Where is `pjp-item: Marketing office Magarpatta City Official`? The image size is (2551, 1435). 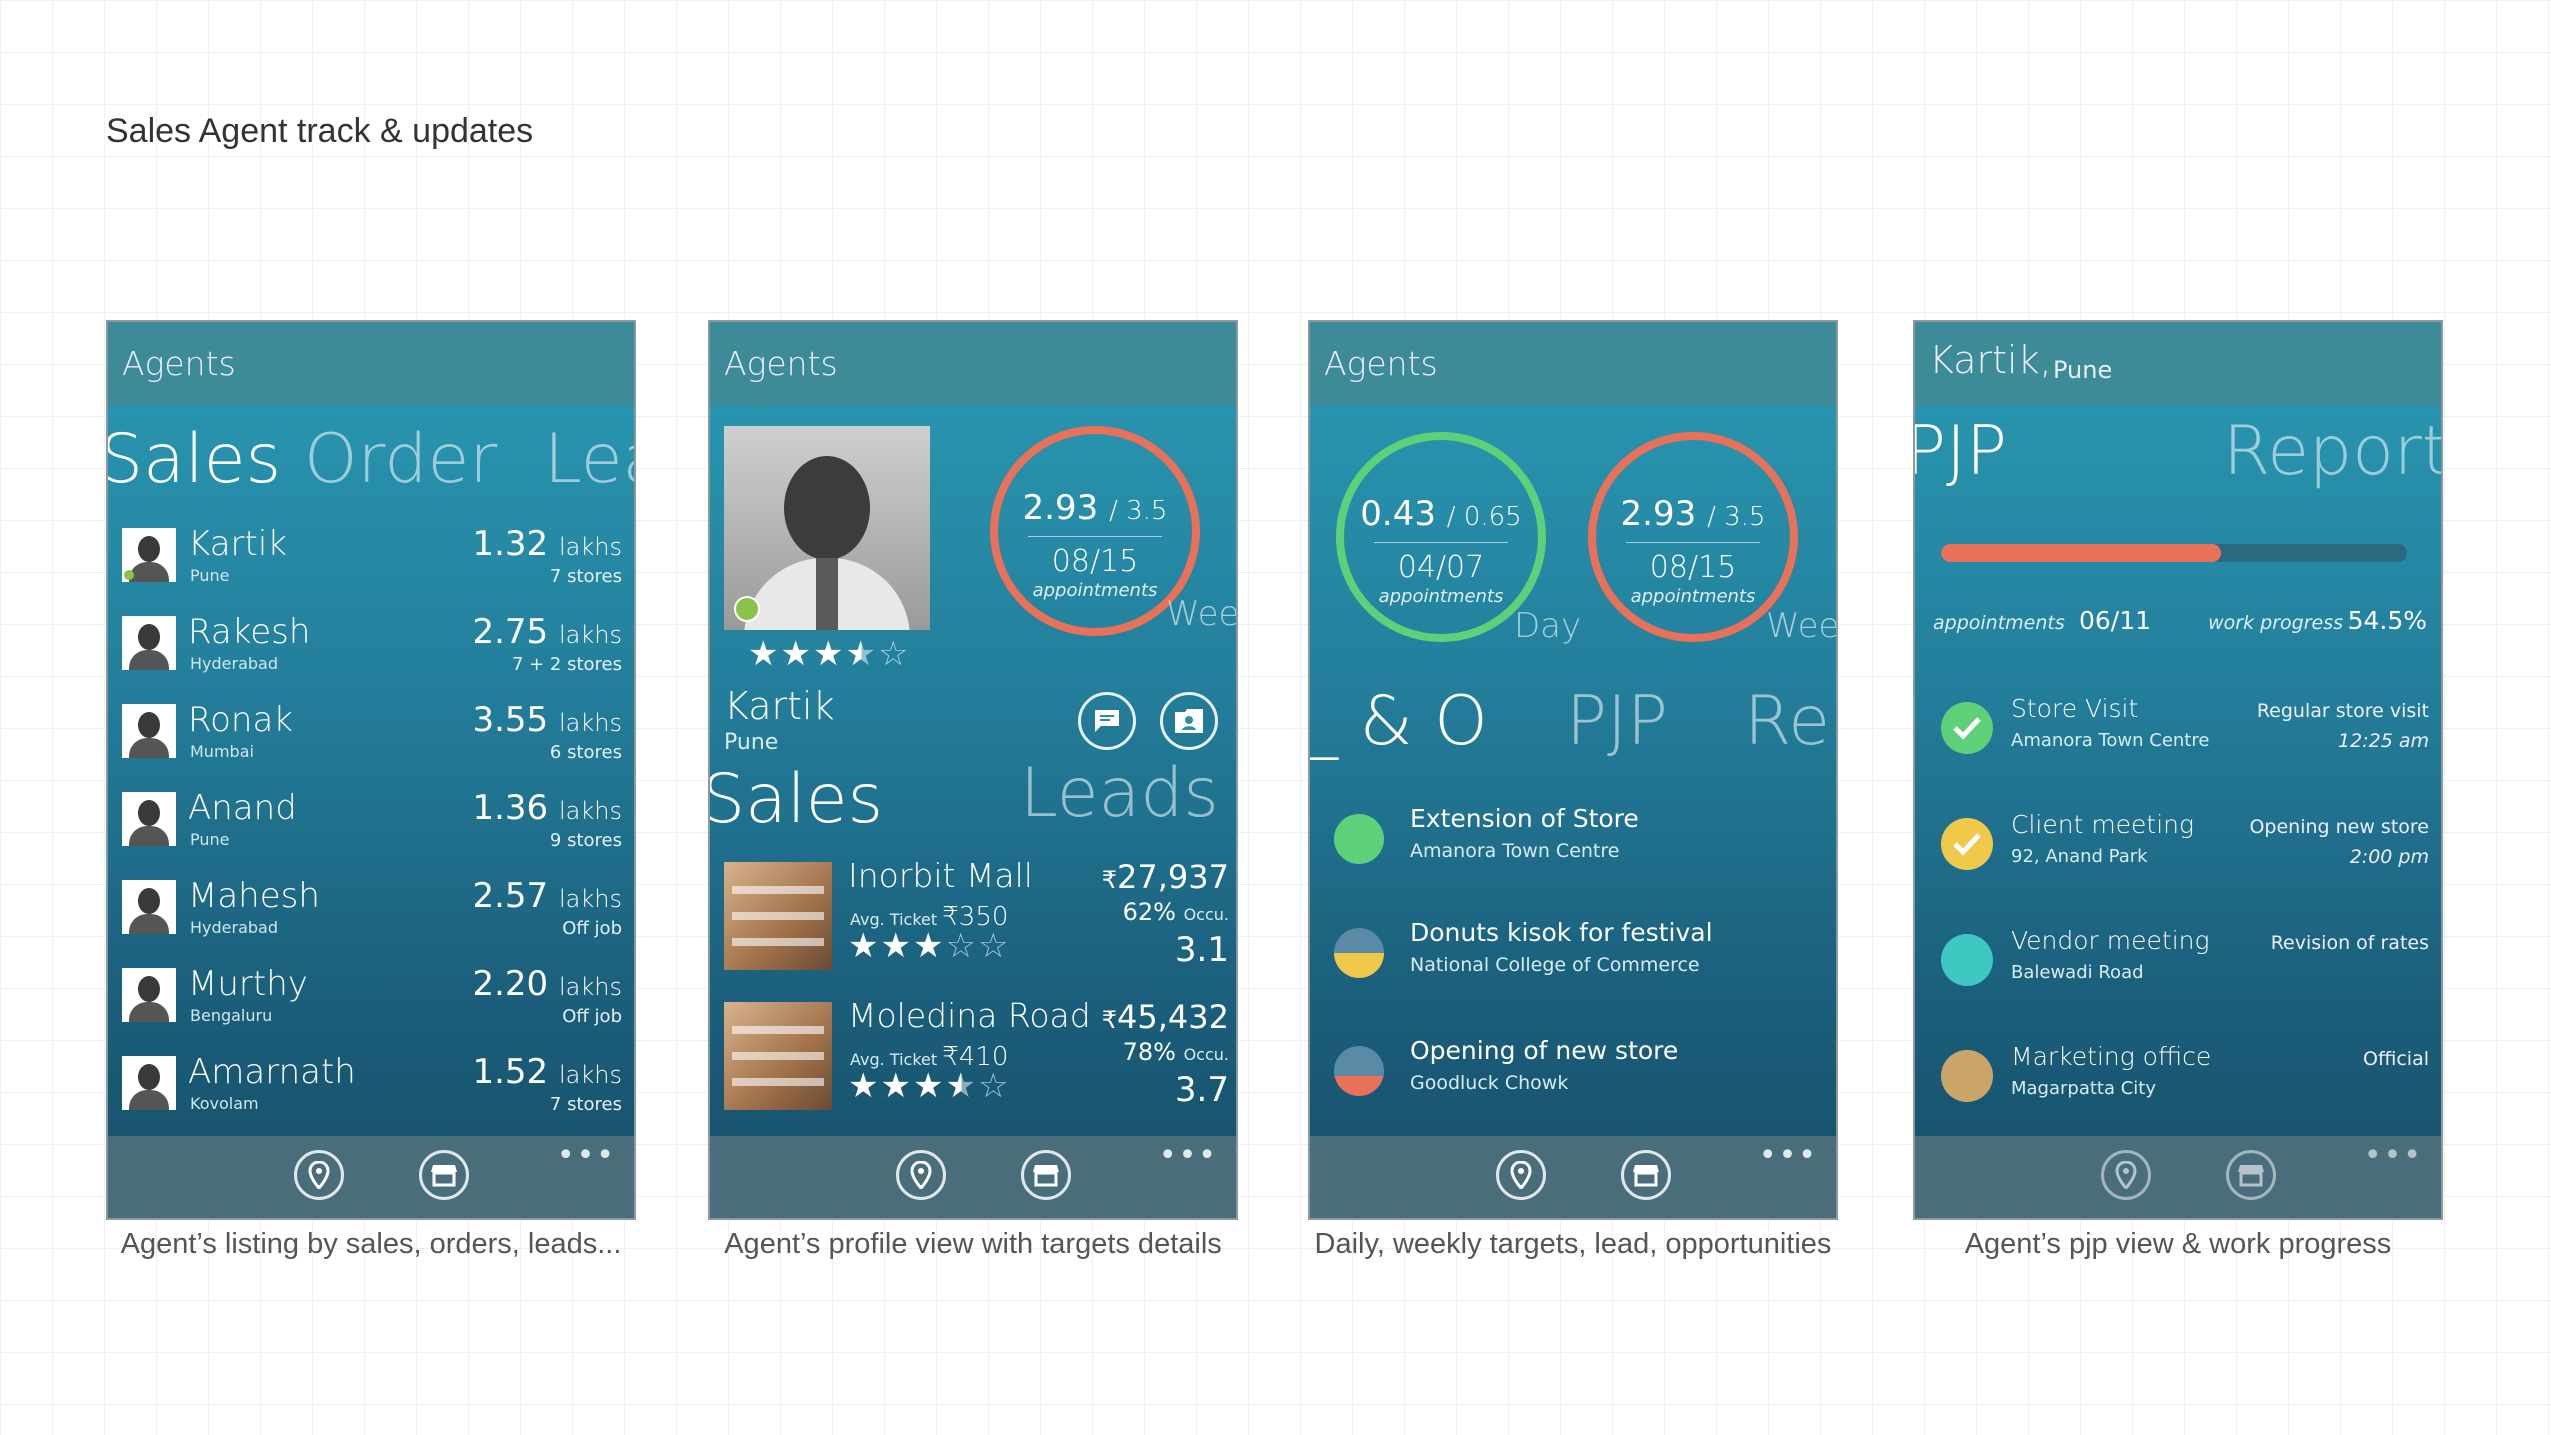 pjp-item: Marketing office Magarpatta City Official is located at coordinates (2185, 1087).